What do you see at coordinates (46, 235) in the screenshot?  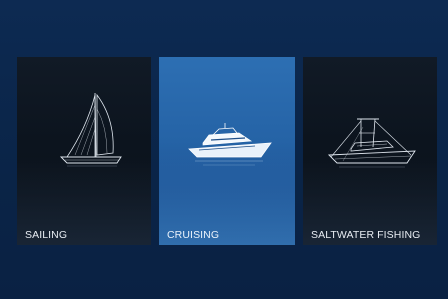 I see `activity-card-label: SAILING` at bounding box center [46, 235].